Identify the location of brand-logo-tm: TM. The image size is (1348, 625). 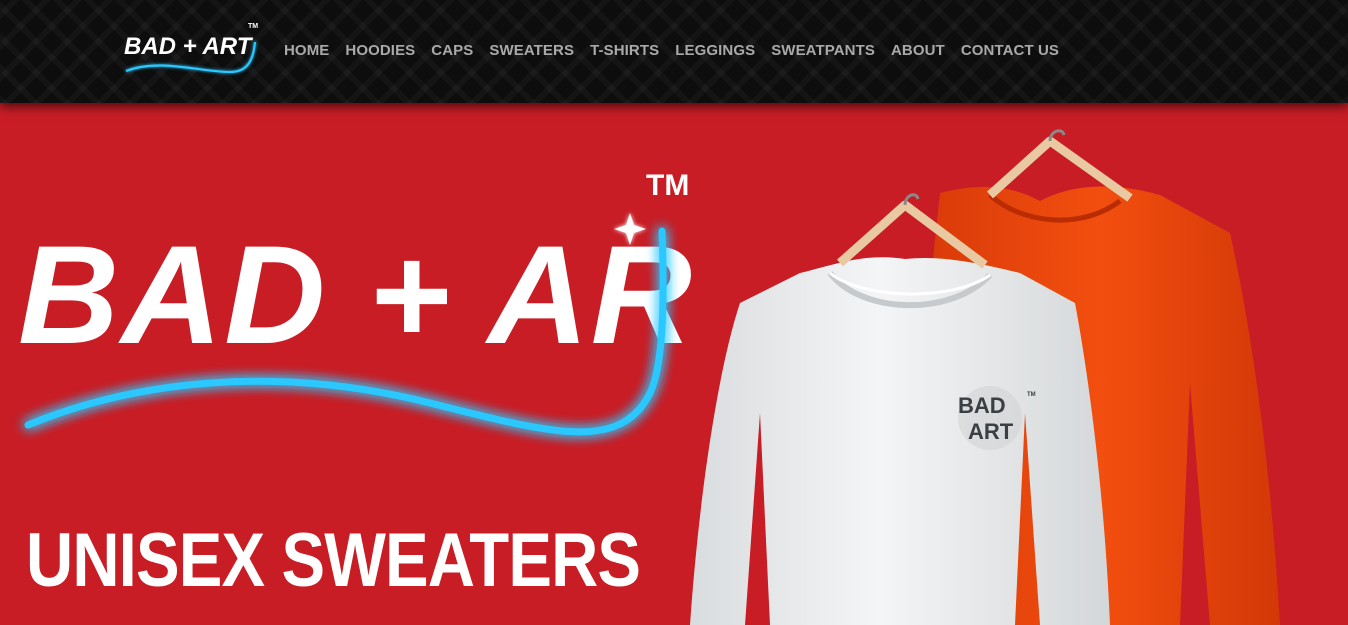
(253, 26).